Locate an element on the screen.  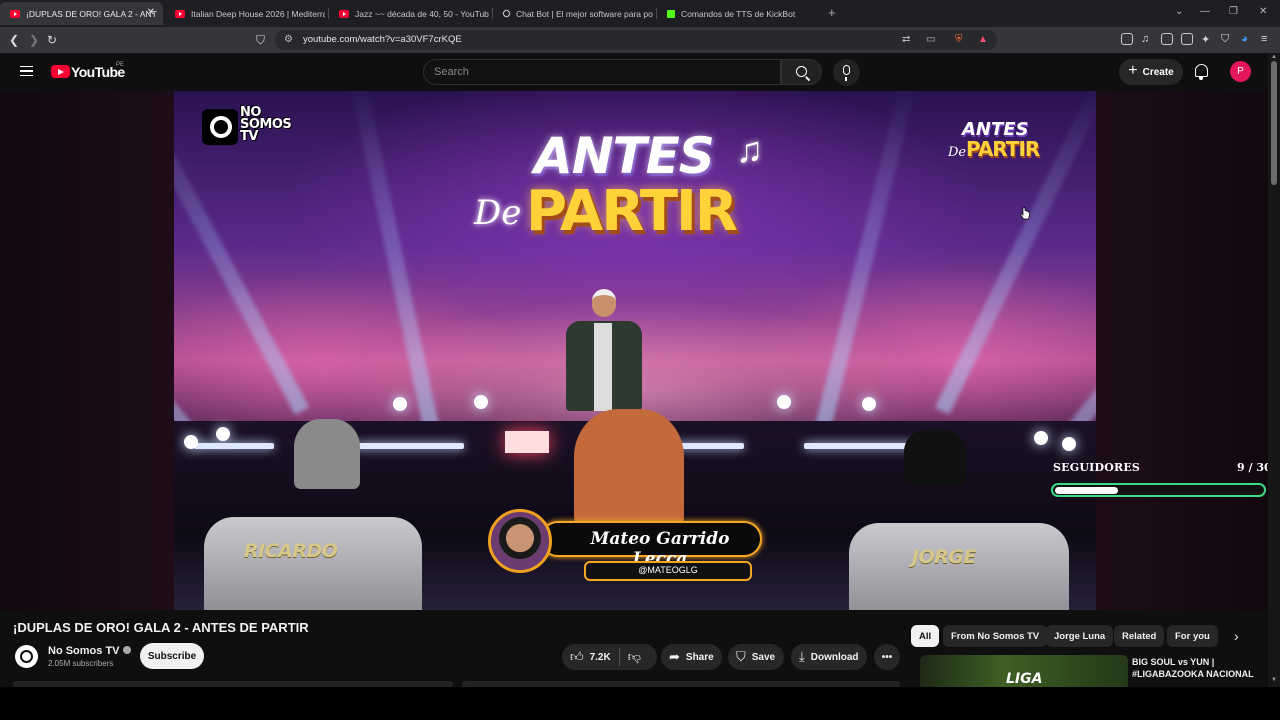
profile-icon: ◕ is located at coordinates (1244, 39).